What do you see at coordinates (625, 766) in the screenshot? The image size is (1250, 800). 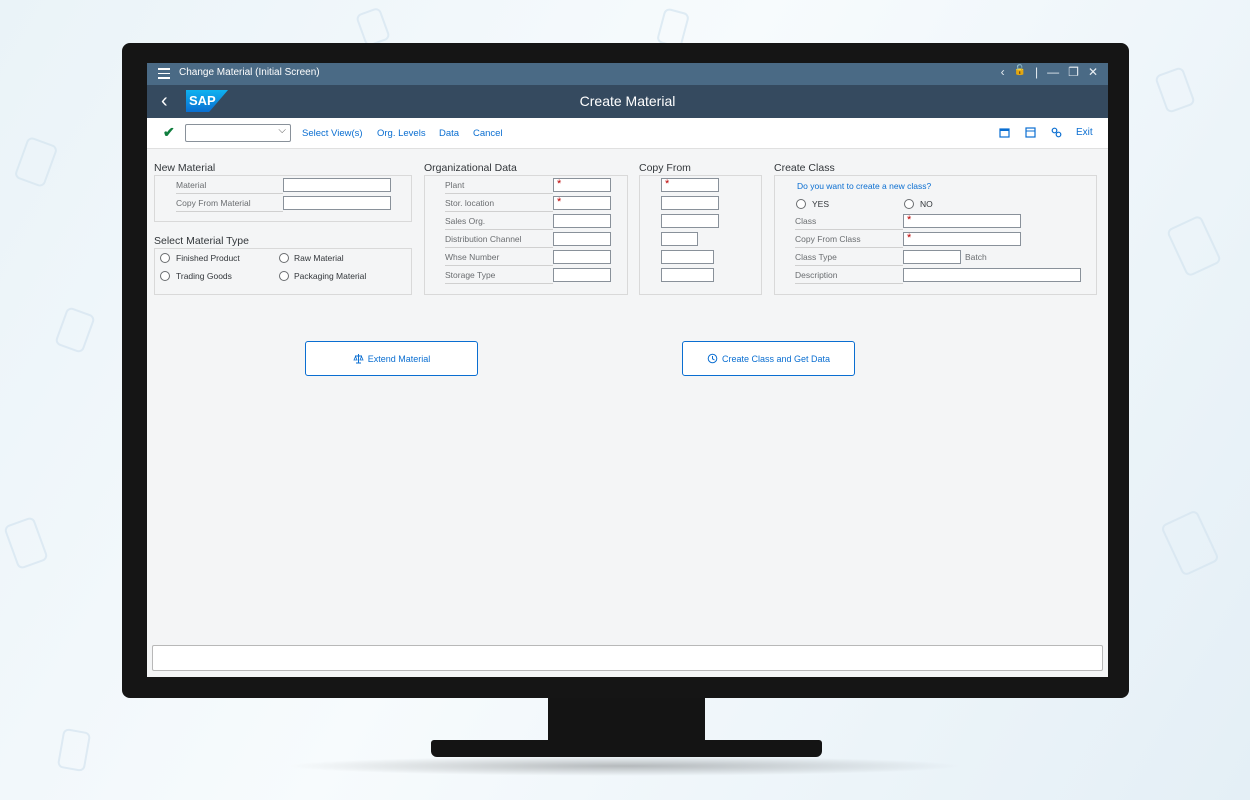 I see `stand-shadow` at bounding box center [625, 766].